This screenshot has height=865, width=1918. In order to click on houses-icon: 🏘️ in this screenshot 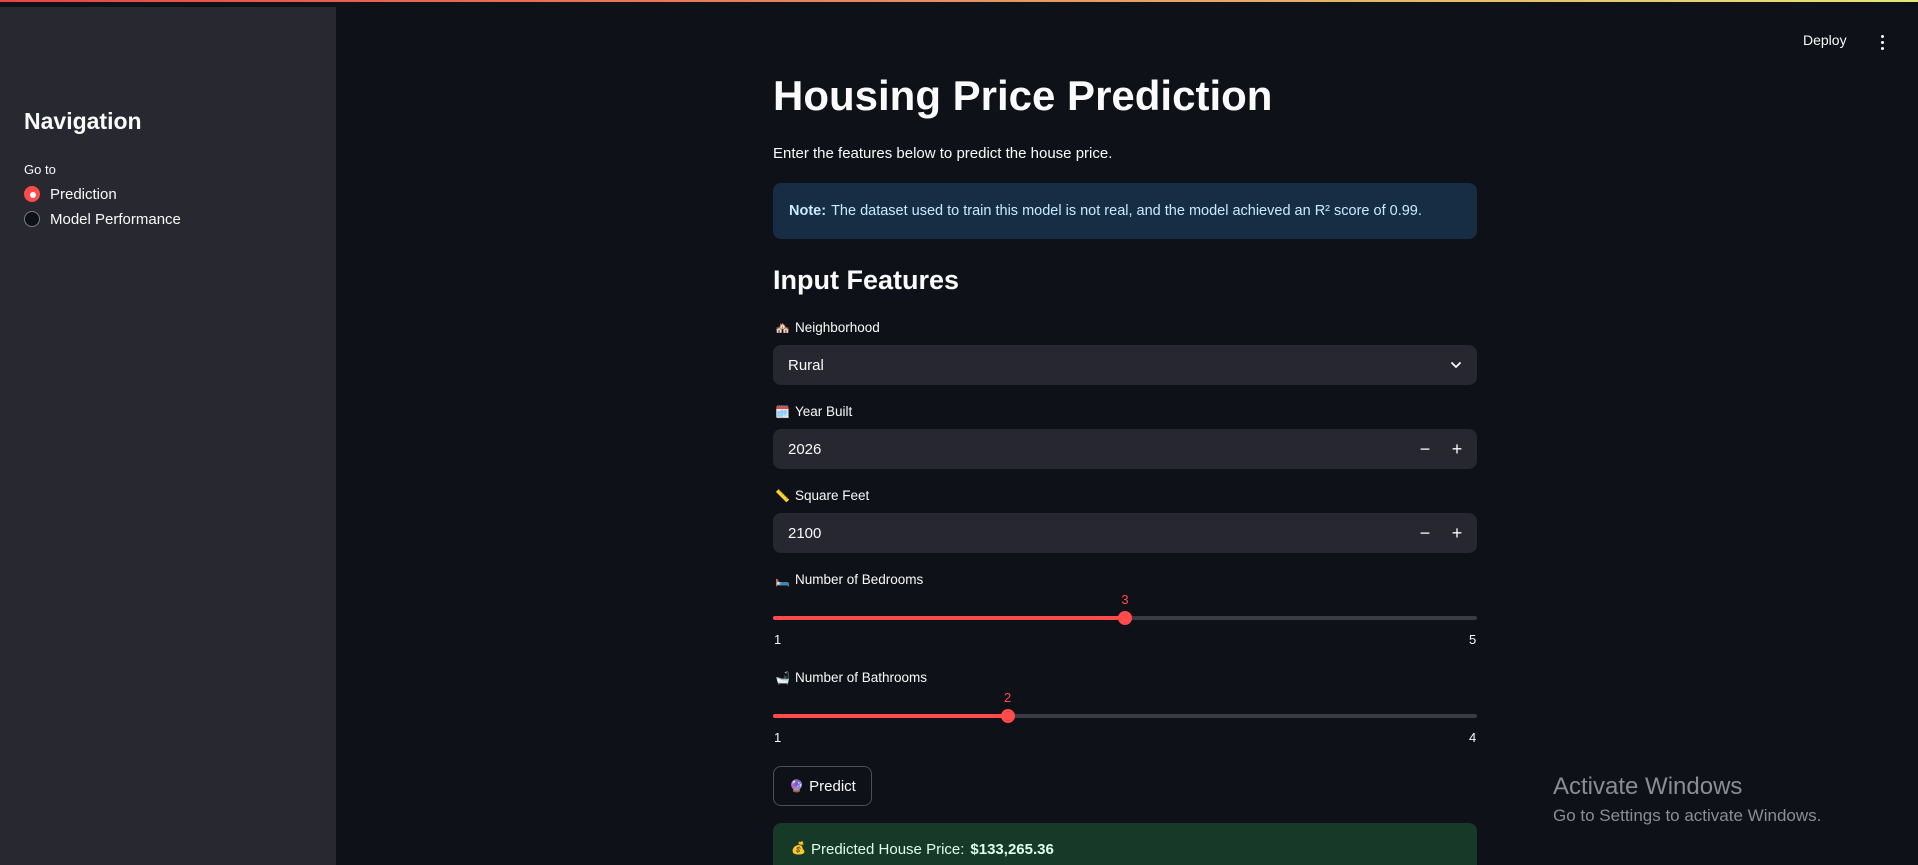, I will do `click(782, 327)`.